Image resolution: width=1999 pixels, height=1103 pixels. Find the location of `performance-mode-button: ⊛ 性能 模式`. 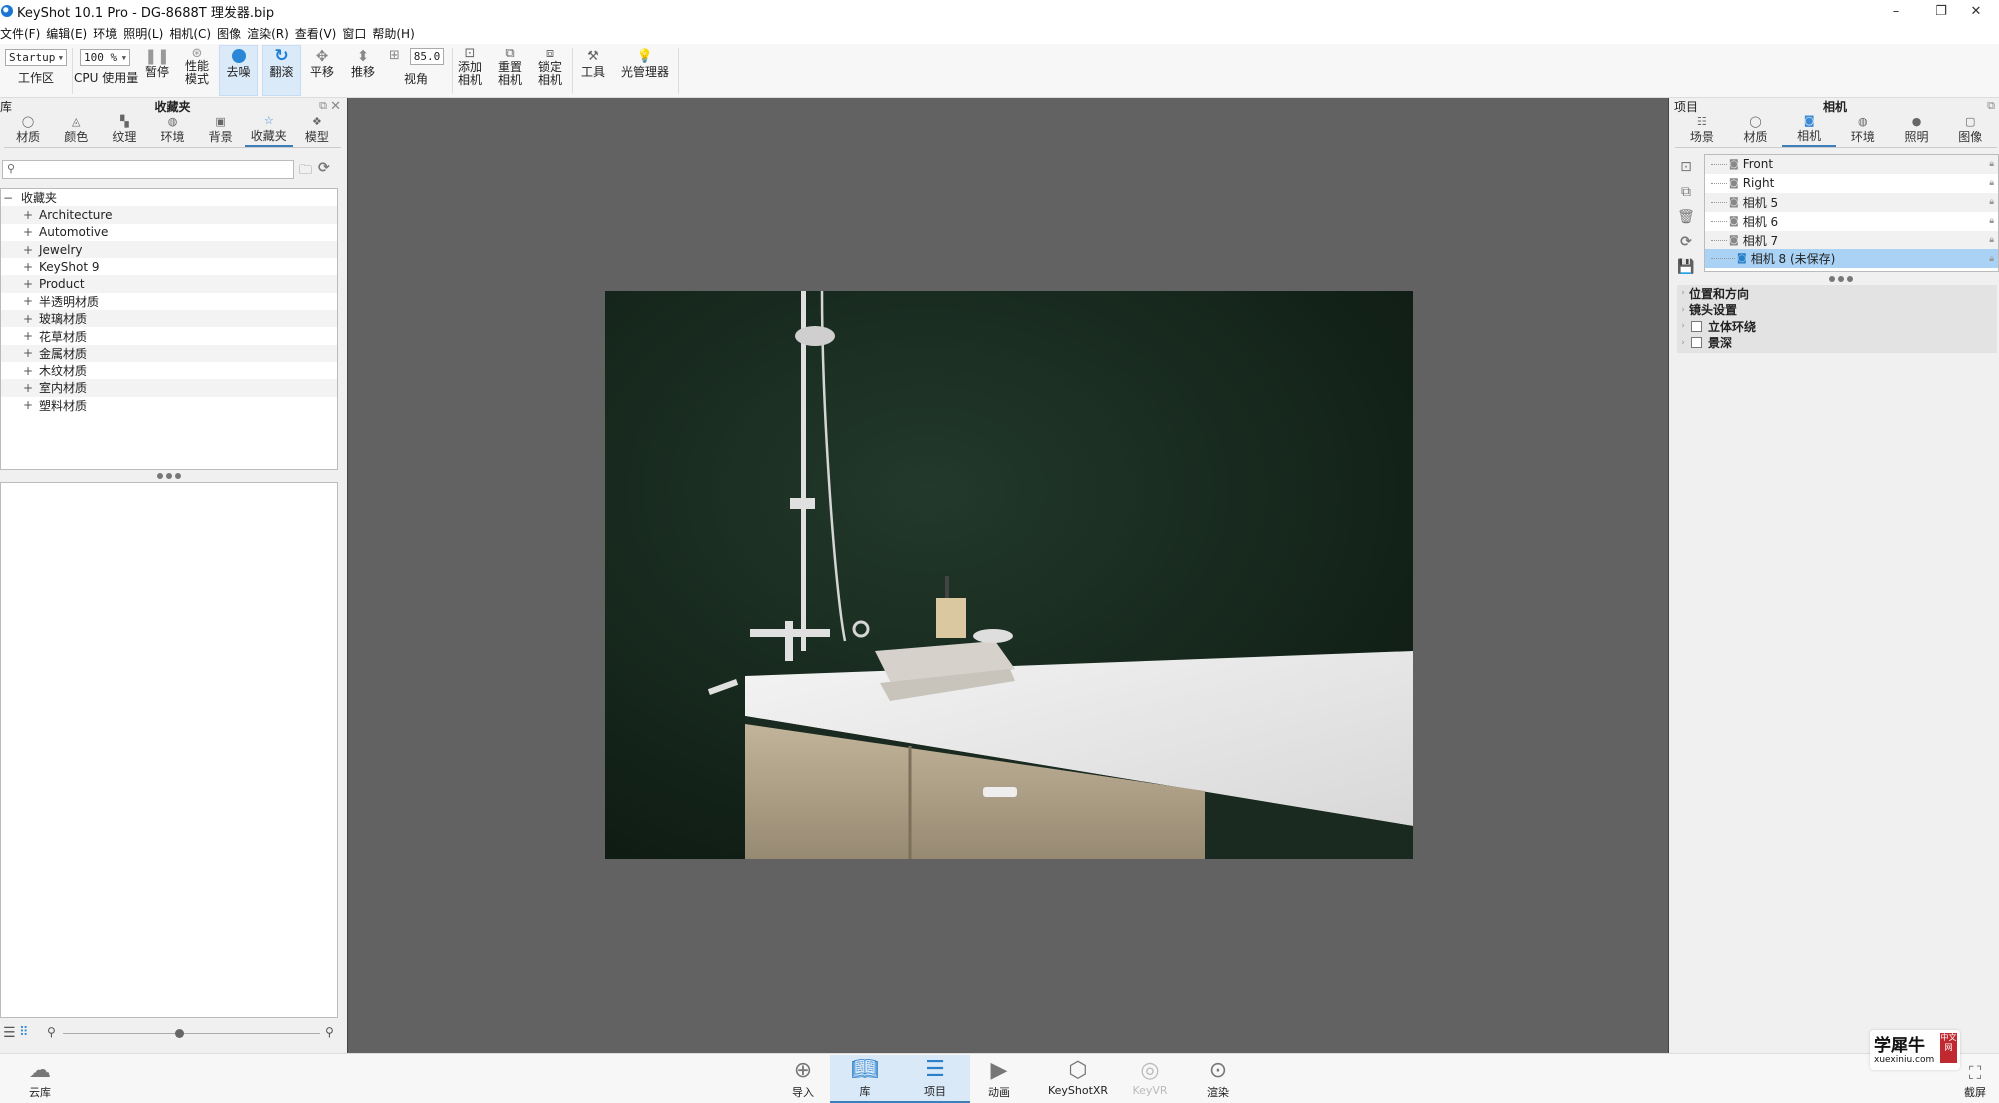

performance-mode-button: ⊛ 性能 模式 is located at coordinates (197, 66).